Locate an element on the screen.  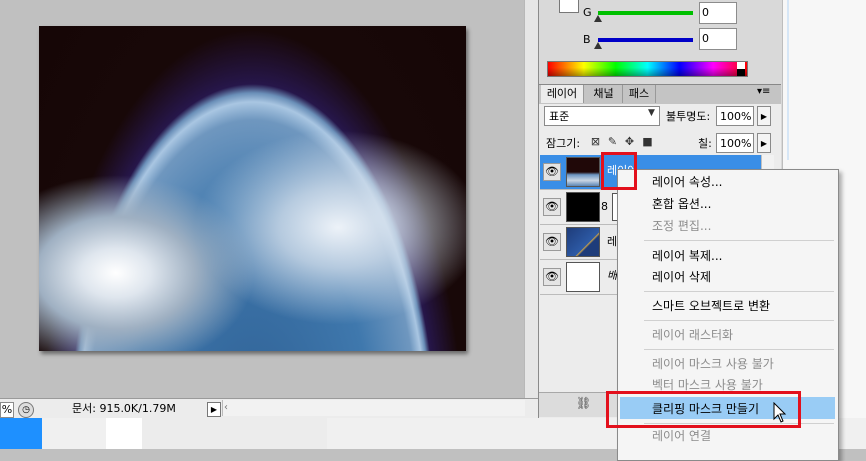
scroll-left-icon: ‹ is located at coordinates (226, 407).